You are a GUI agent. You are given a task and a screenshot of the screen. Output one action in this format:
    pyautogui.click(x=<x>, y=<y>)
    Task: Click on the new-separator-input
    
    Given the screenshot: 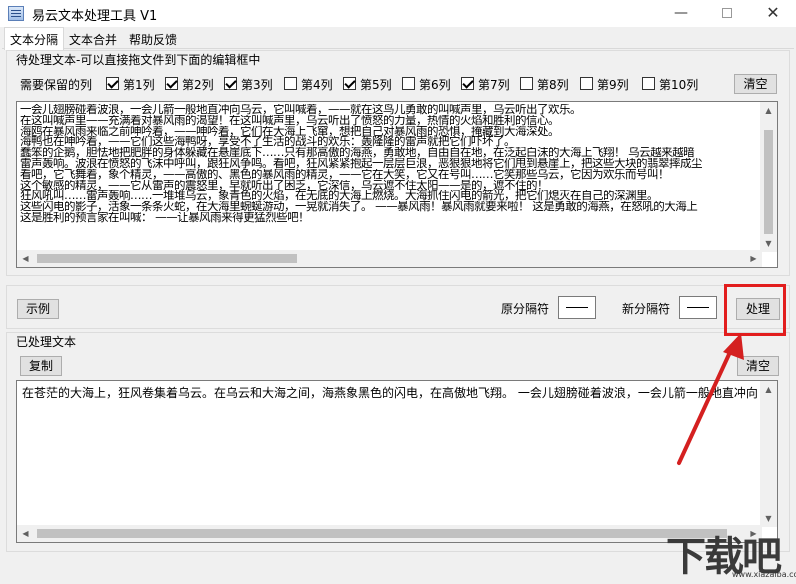 What is the action you would take?
    pyautogui.click(x=698, y=307)
    